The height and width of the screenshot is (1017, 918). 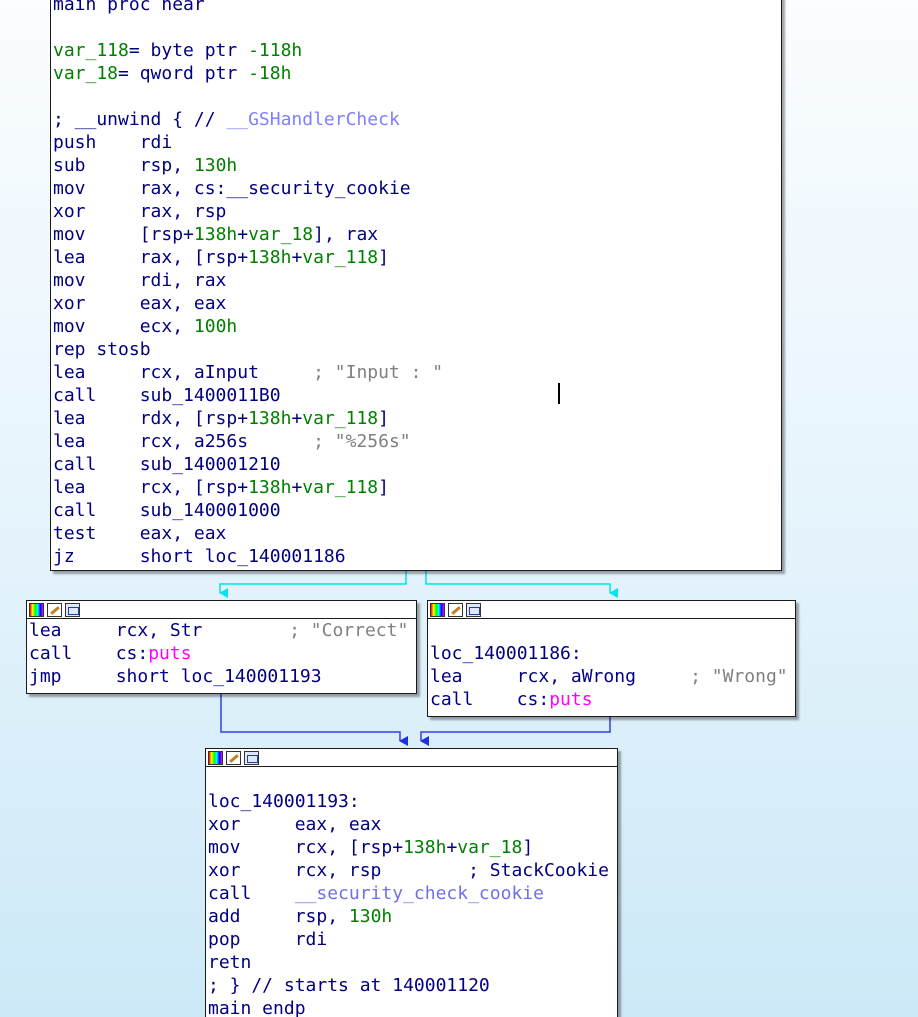 I want to click on code-line: mov rax, cs:__security_cookie, so click(x=416, y=188).